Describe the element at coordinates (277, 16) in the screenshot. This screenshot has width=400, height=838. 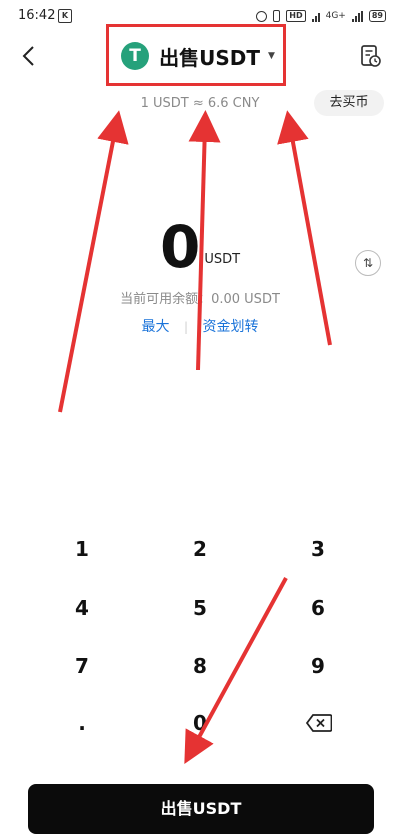
I see `vibrate-icon` at that location.